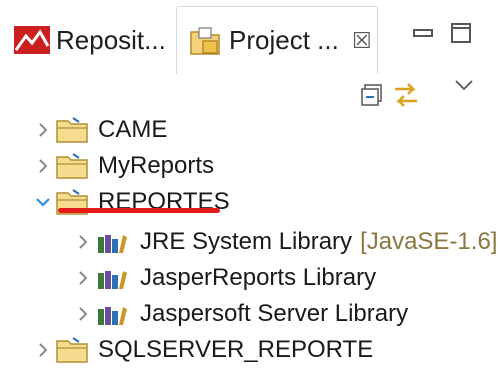 The width and height of the screenshot is (498, 369). What do you see at coordinates (32, 40) in the screenshot?
I see `repository-explorer-icon` at bounding box center [32, 40].